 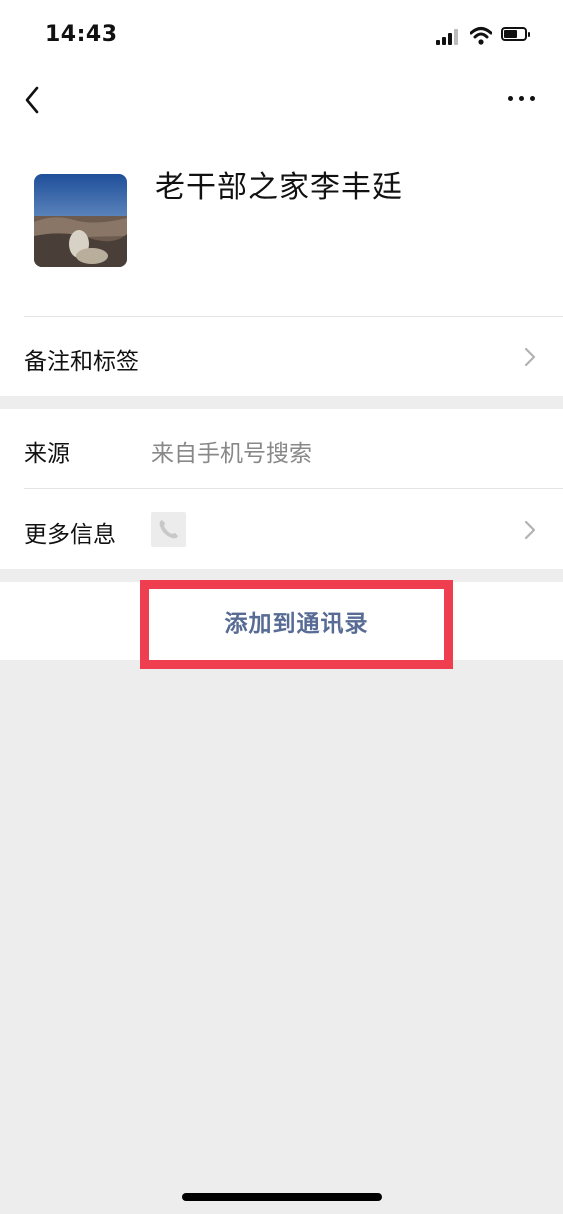 What do you see at coordinates (522, 99) in the screenshot?
I see `more-dots-icon` at bounding box center [522, 99].